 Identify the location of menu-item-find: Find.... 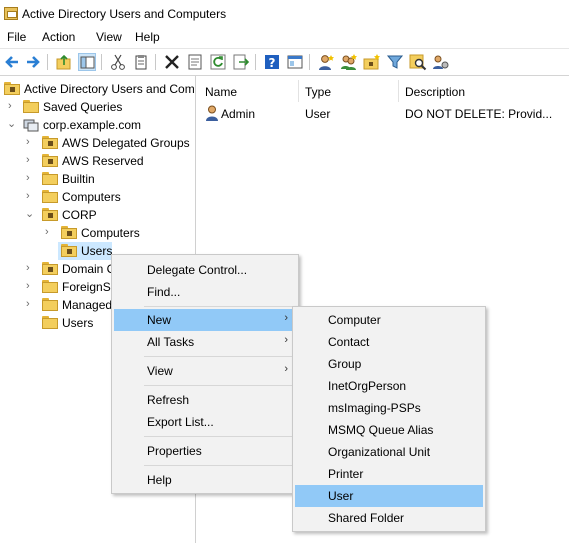
(205, 292).